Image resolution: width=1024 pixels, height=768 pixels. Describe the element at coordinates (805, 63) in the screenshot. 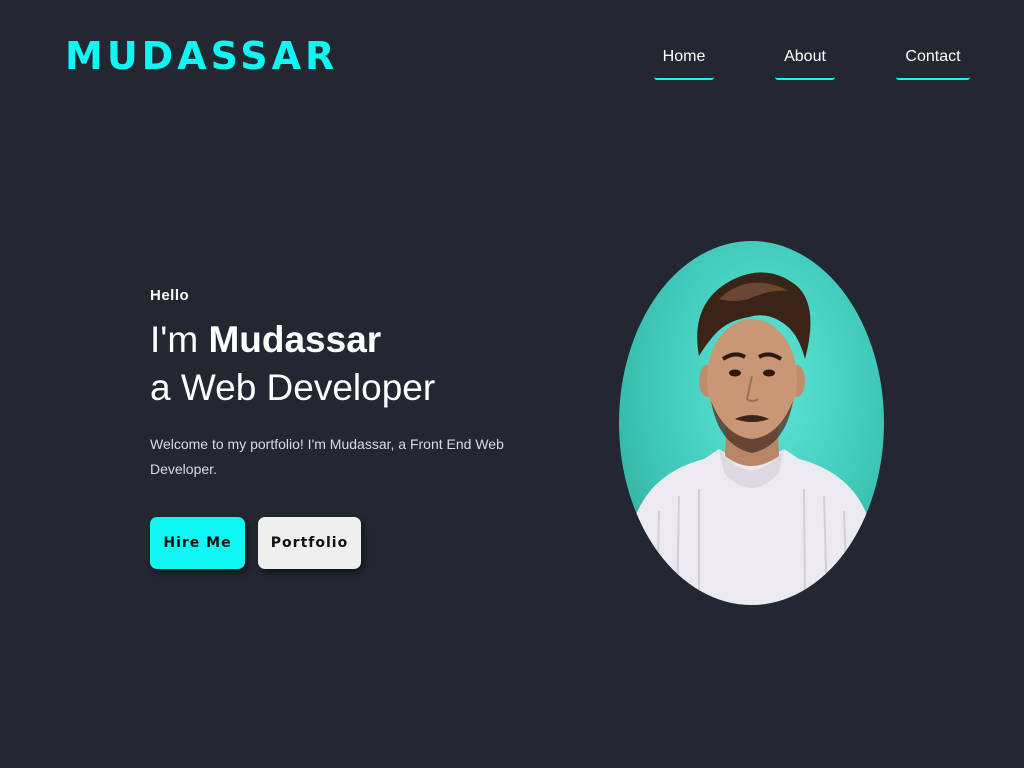

I see `nav-link-about: About` at that location.